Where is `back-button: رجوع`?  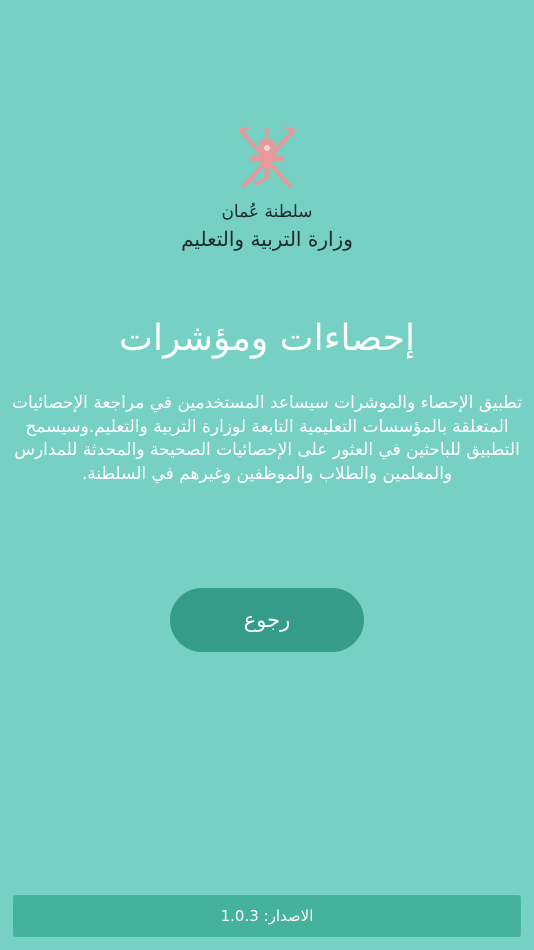 back-button: رجوع is located at coordinates (267, 620).